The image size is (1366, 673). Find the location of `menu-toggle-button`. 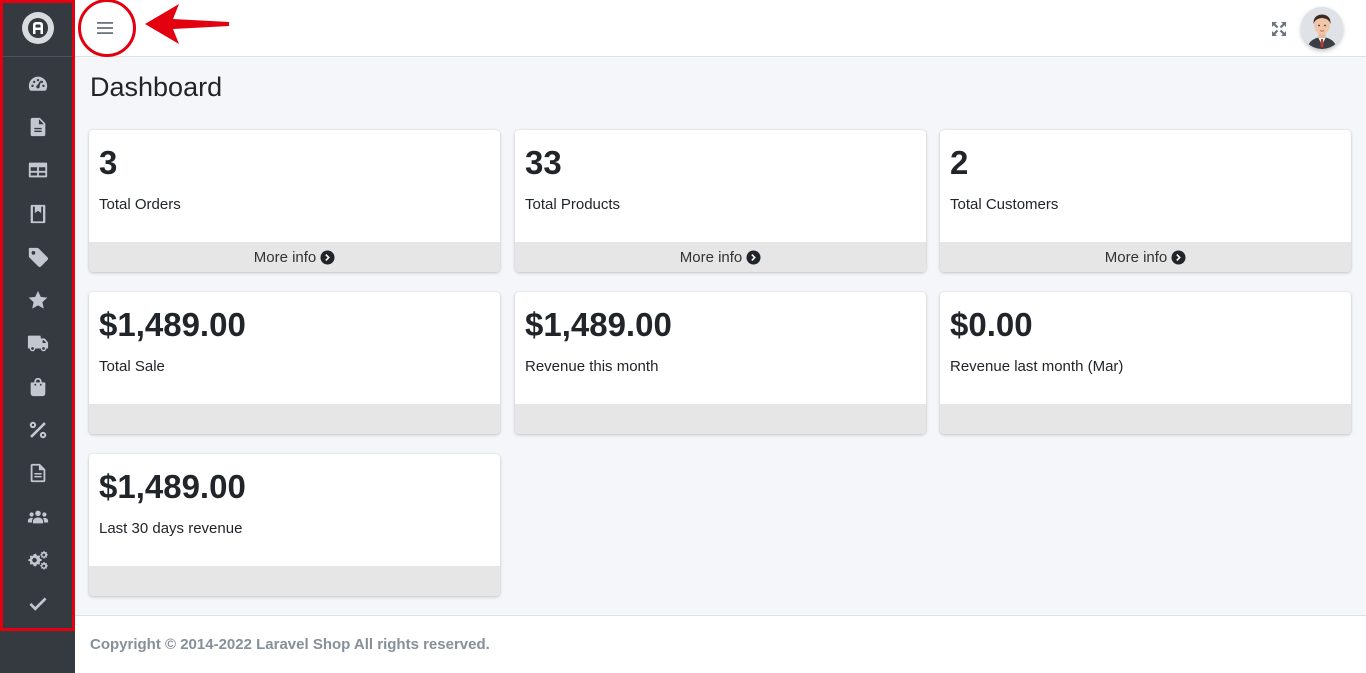

menu-toggle-button is located at coordinates (105, 28).